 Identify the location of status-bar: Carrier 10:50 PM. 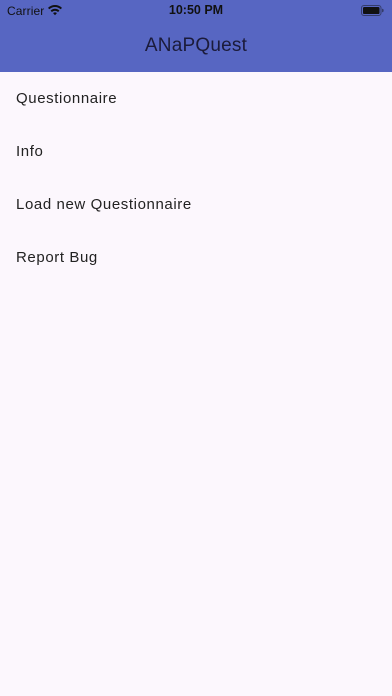
(196, 11).